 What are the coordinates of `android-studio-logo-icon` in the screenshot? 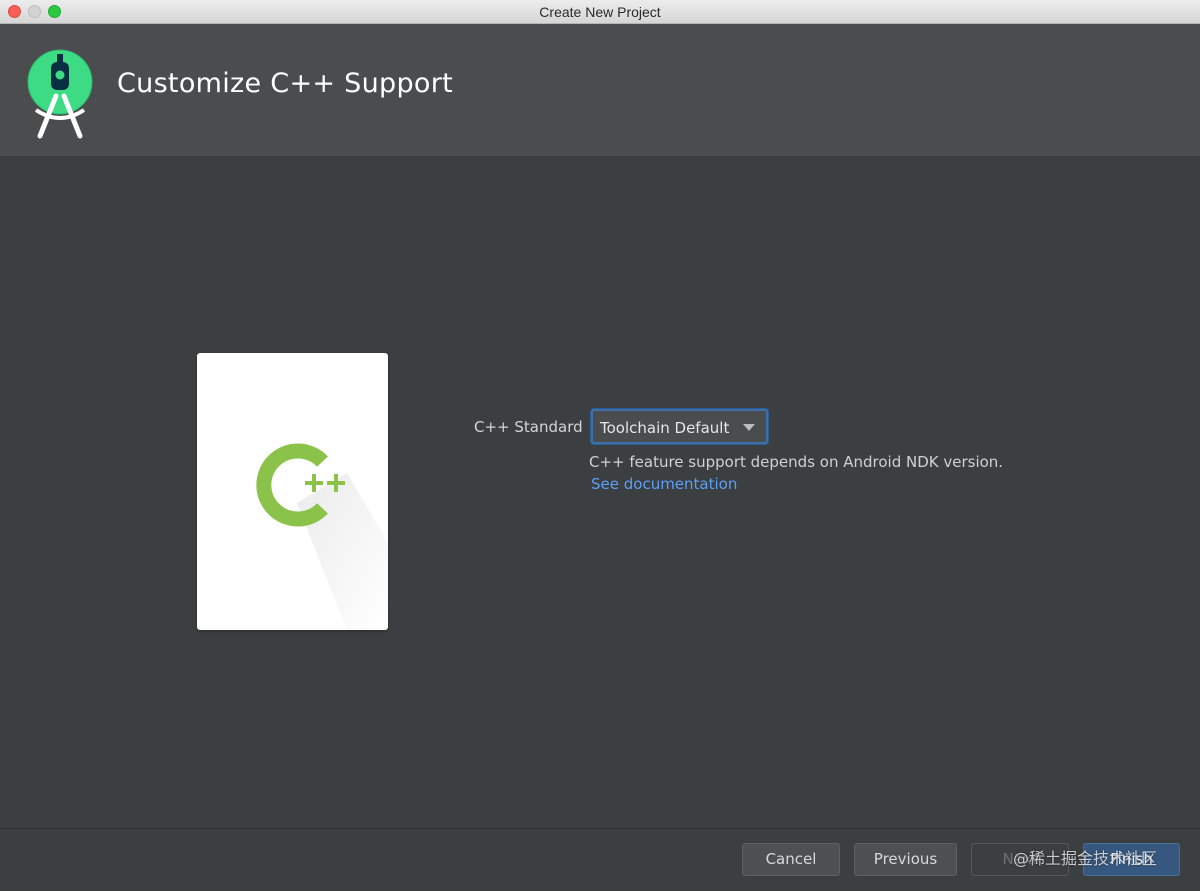 It's located at (60, 94).